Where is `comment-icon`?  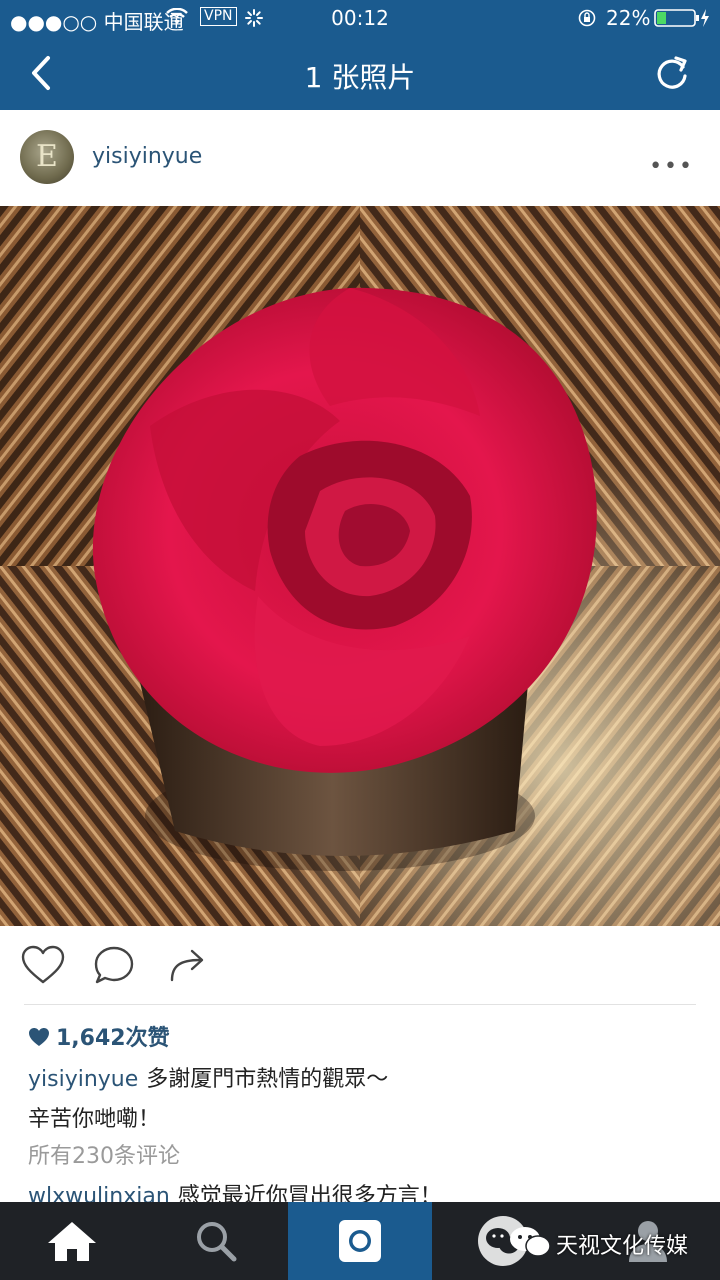 comment-icon is located at coordinates (114, 965).